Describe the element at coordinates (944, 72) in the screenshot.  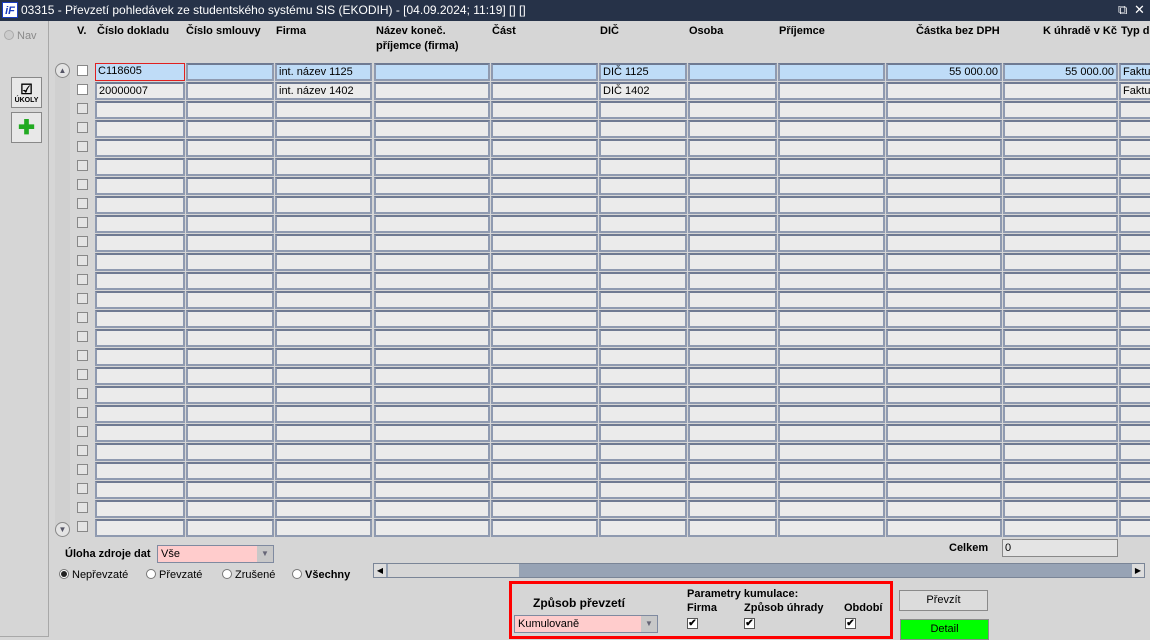
I see `cell-castka: 55 000.00` at that location.